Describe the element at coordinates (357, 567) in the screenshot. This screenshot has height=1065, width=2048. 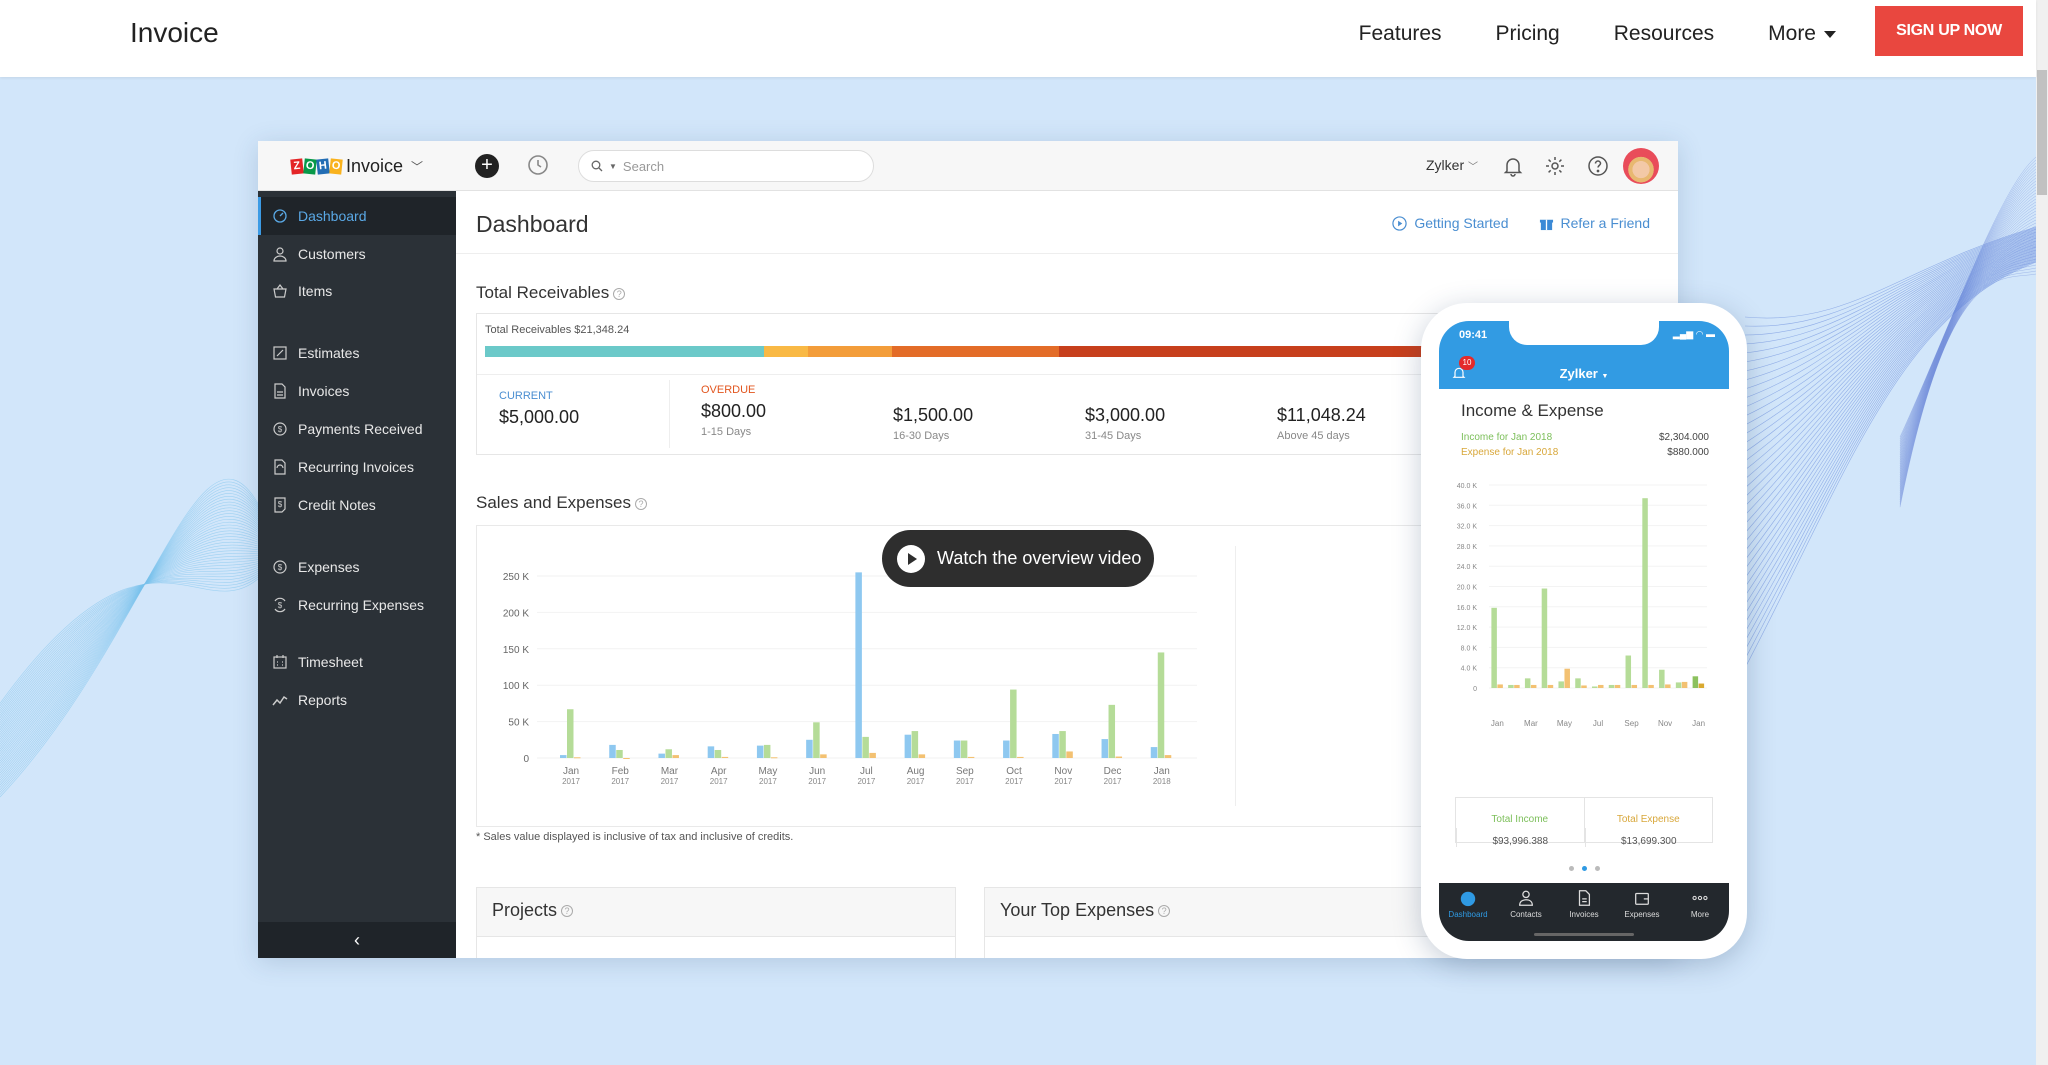
I see `sidebar-item-expenses: $ Expenses` at that location.